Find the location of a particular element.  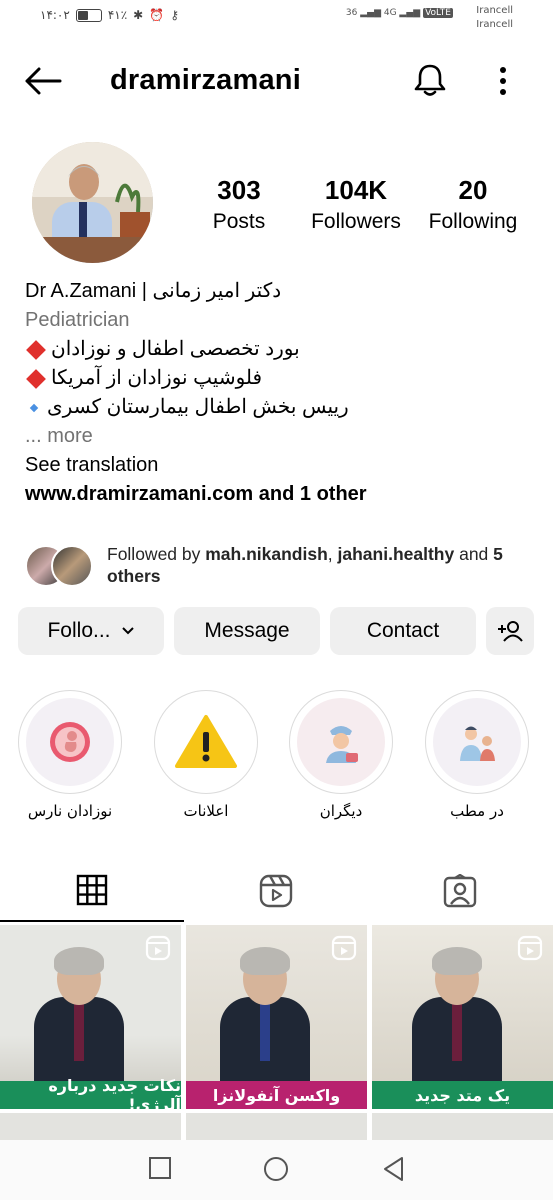

more-options-icon is located at coordinates (503, 81).